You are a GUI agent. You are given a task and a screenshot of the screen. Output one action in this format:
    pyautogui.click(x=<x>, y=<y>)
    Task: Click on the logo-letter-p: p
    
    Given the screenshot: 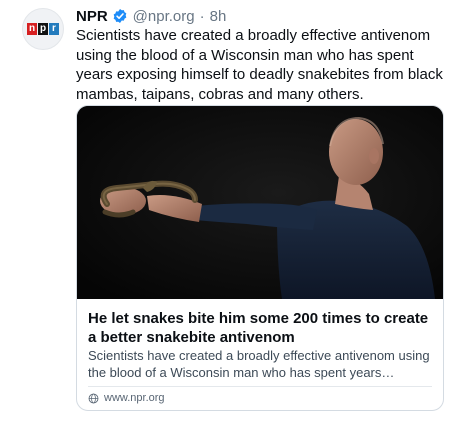 What is the action you would take?
    pyautogui.click(x=43, y=29)
    